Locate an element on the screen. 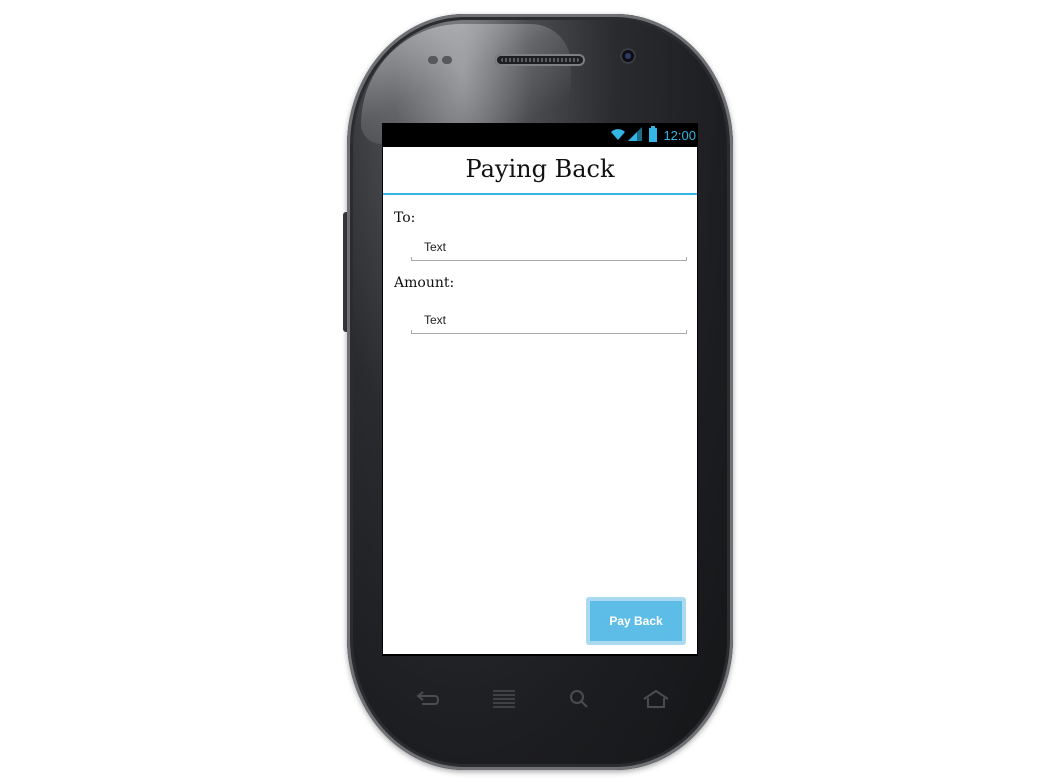 Image resolution: width=1042 pixels, height=782 pixels. wifi-icon is located at coordinates (618, 134).